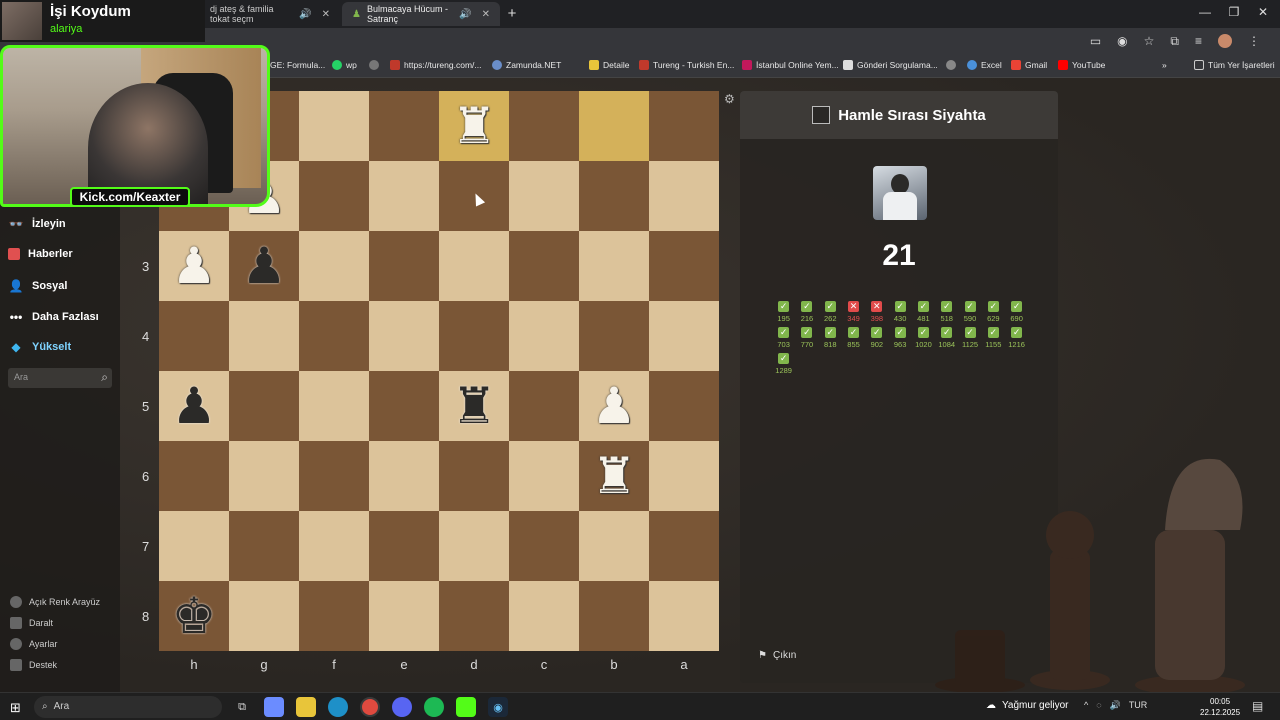 The width and height of the screenshot is (1280, 720). What do you see at coordinates (40, 254) in the screenshot?
I see `sidebar-item-news: Haberler` at bounding box center [40, 254].